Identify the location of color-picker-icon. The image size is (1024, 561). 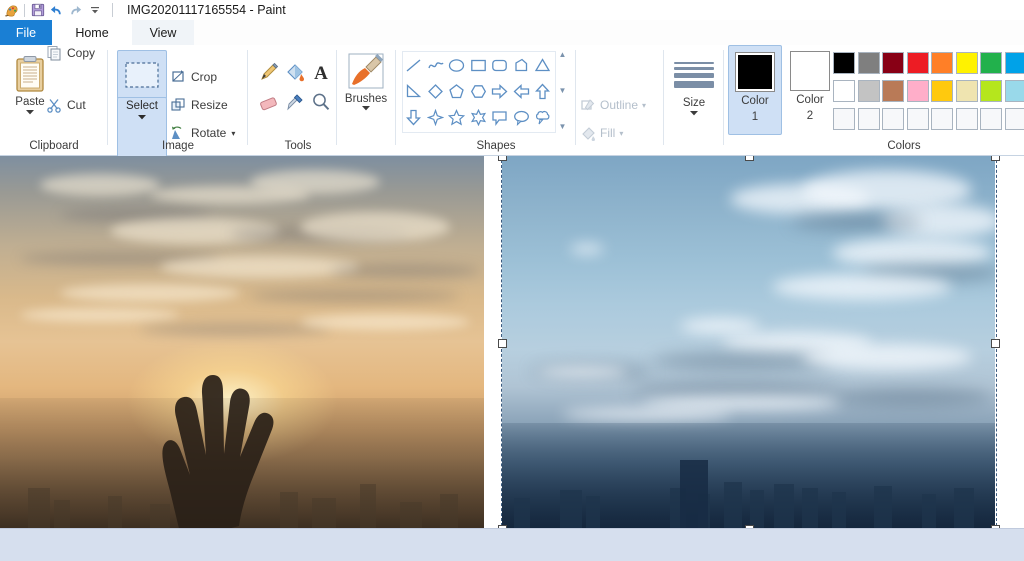
(295, 102).